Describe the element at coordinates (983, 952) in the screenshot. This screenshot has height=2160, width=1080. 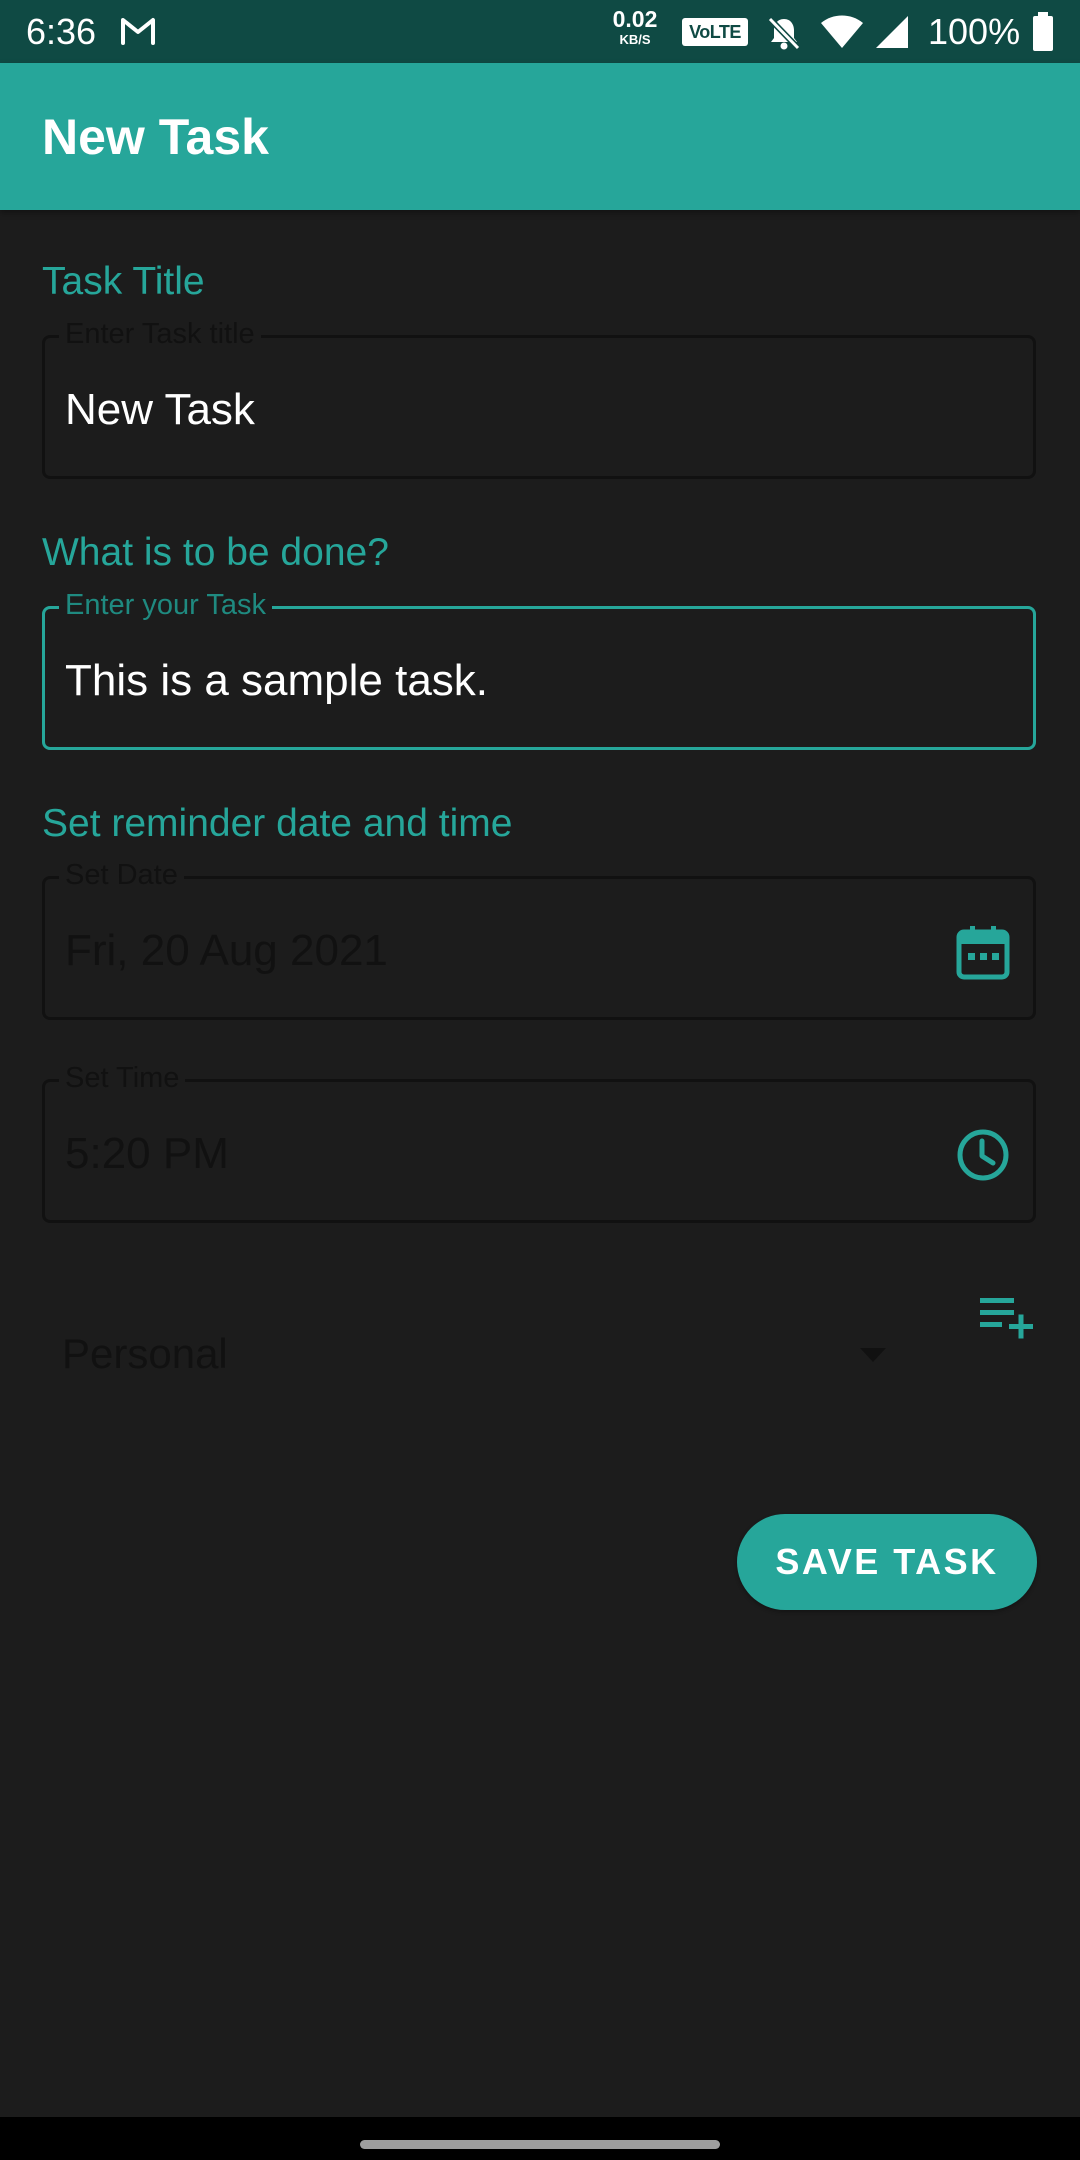
I see `calendar-icon` at that location.